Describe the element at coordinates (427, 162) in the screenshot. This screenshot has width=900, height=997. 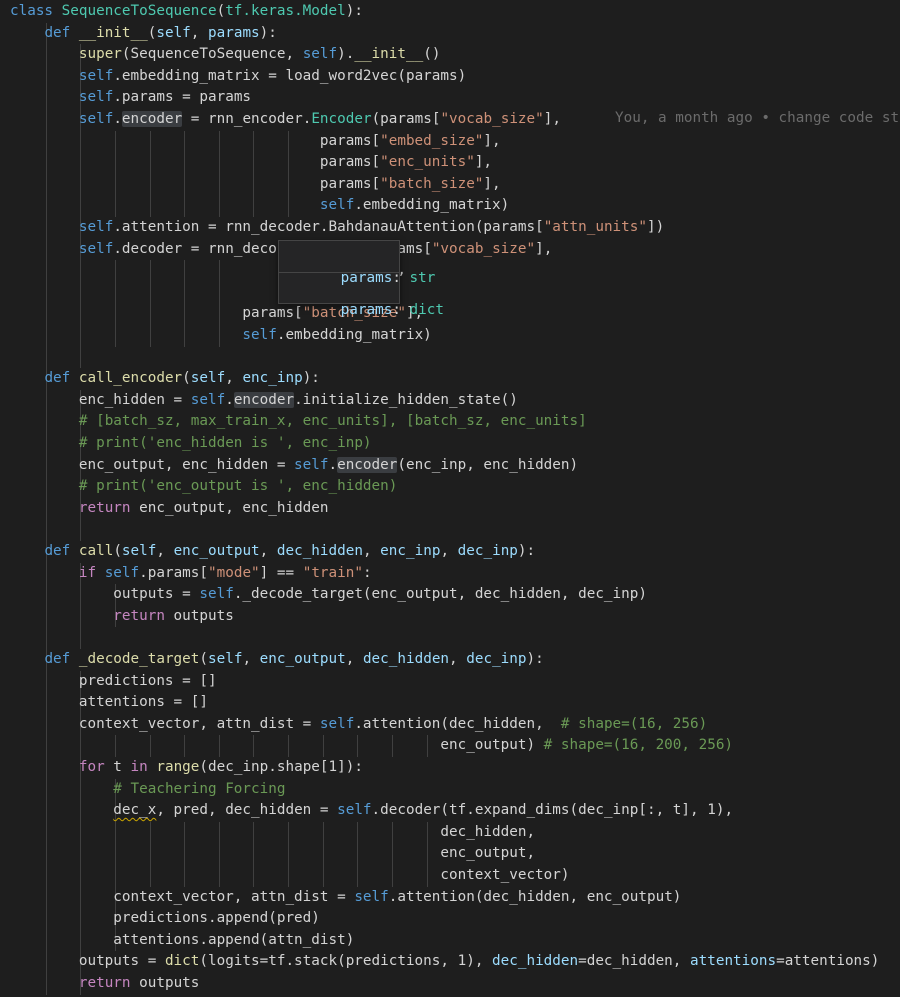
I see `code-token: "enc_units"` at that location.